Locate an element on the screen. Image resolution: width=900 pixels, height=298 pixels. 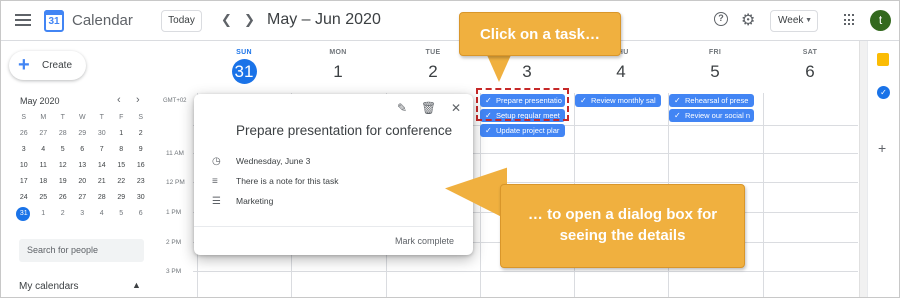
mini-day: 11 is located at coordinates (44, 166).